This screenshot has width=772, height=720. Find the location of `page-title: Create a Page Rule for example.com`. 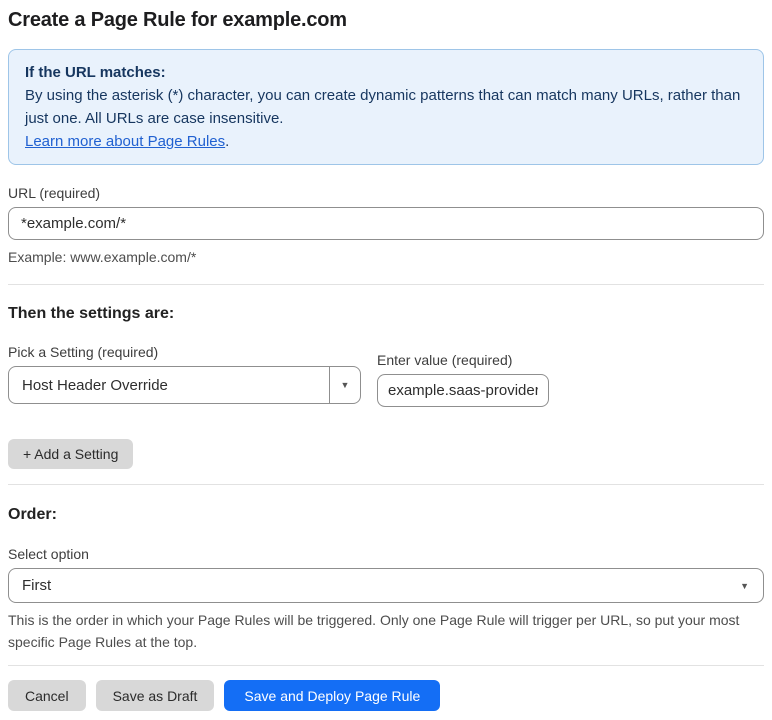

page-title: Create a Page Rule for example.com is located at coordinates (177, 20).